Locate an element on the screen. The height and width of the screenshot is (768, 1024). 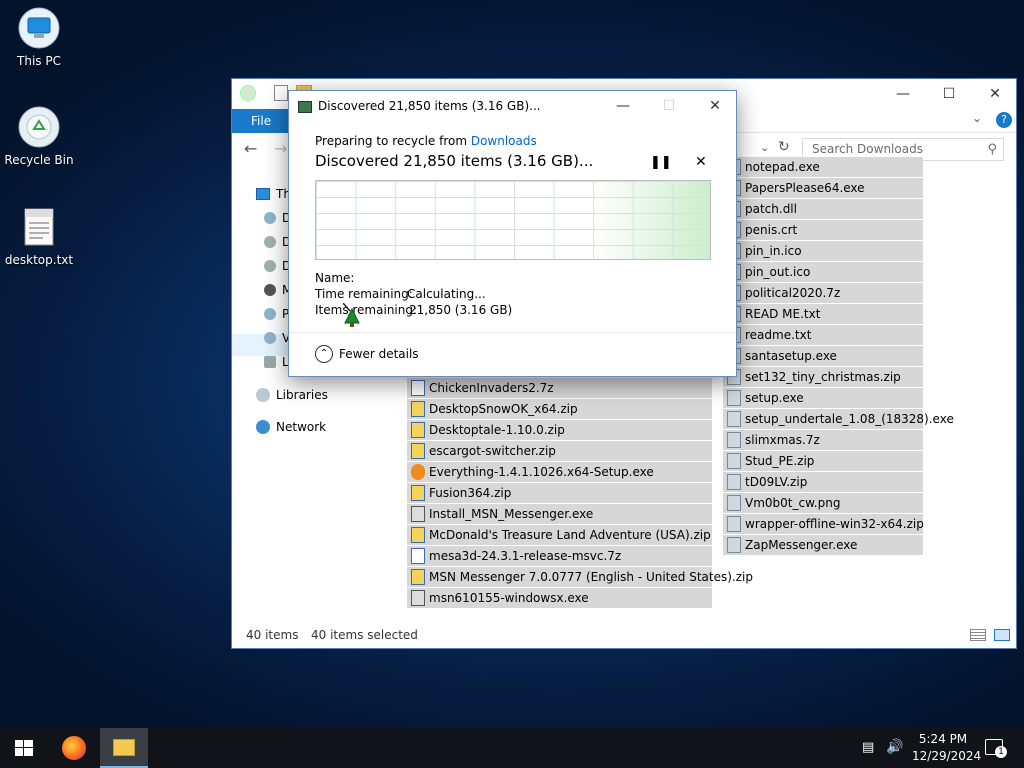
properties-icon is located at coordinates (281, 93).